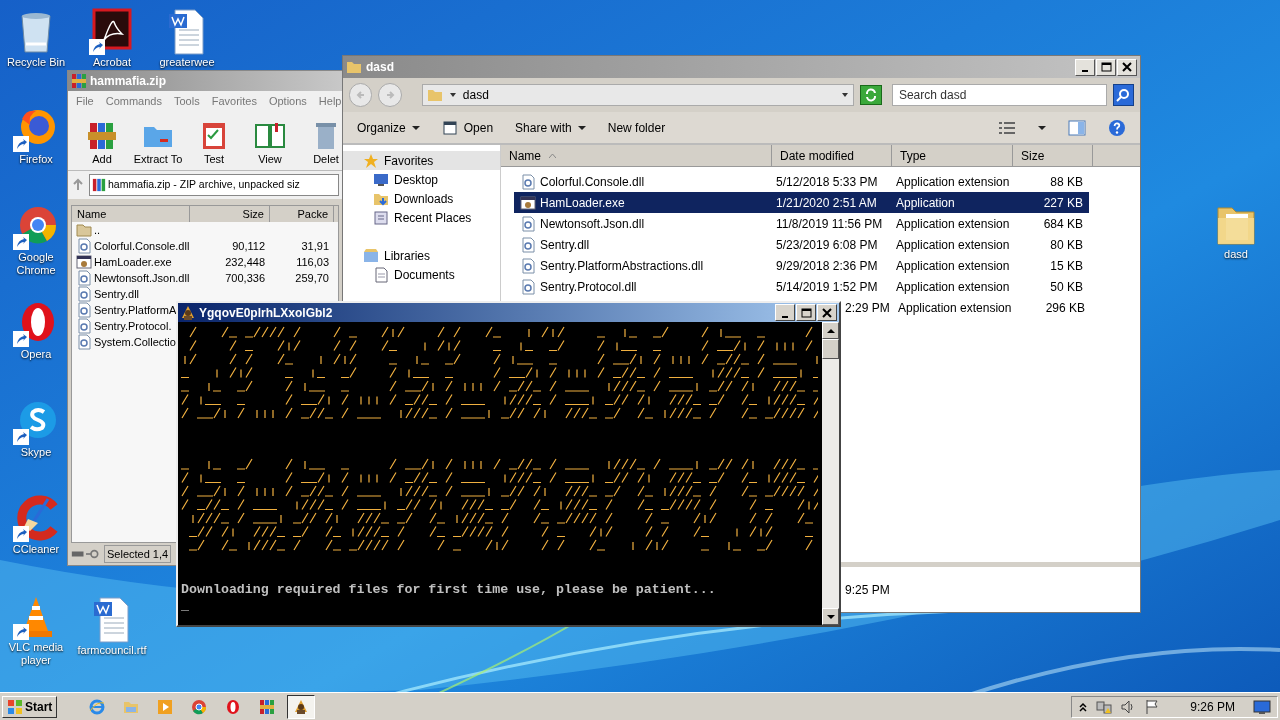 The width and height of the screenshot is (1280, 720). I want to click on file-row: Sentry.PlatformAbstractions.dll 9/29/2018 2:36 PM Application extension 15 KB, so click(801, 265).